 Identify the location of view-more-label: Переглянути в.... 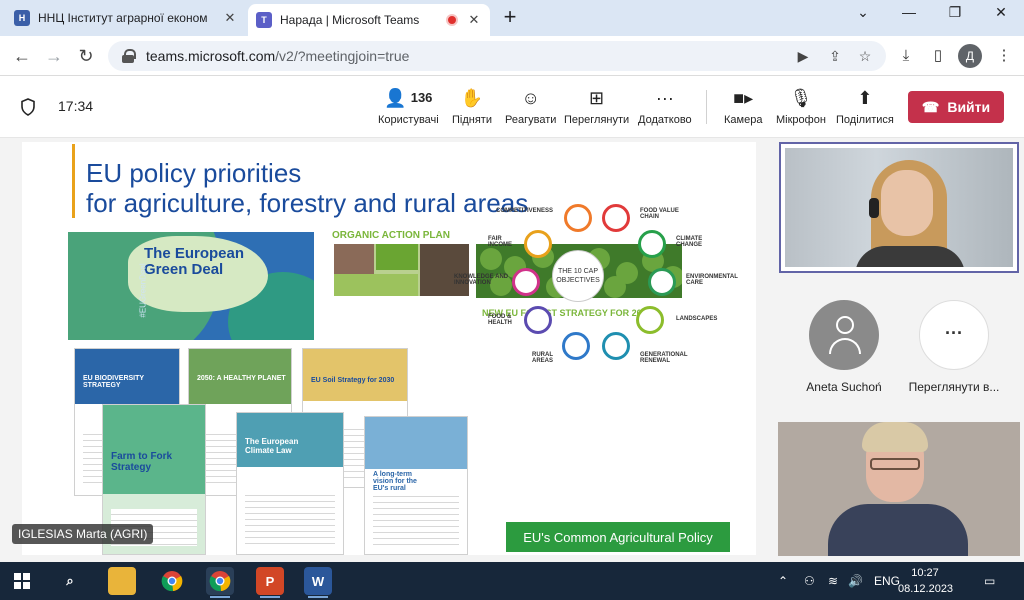
(954, 387).